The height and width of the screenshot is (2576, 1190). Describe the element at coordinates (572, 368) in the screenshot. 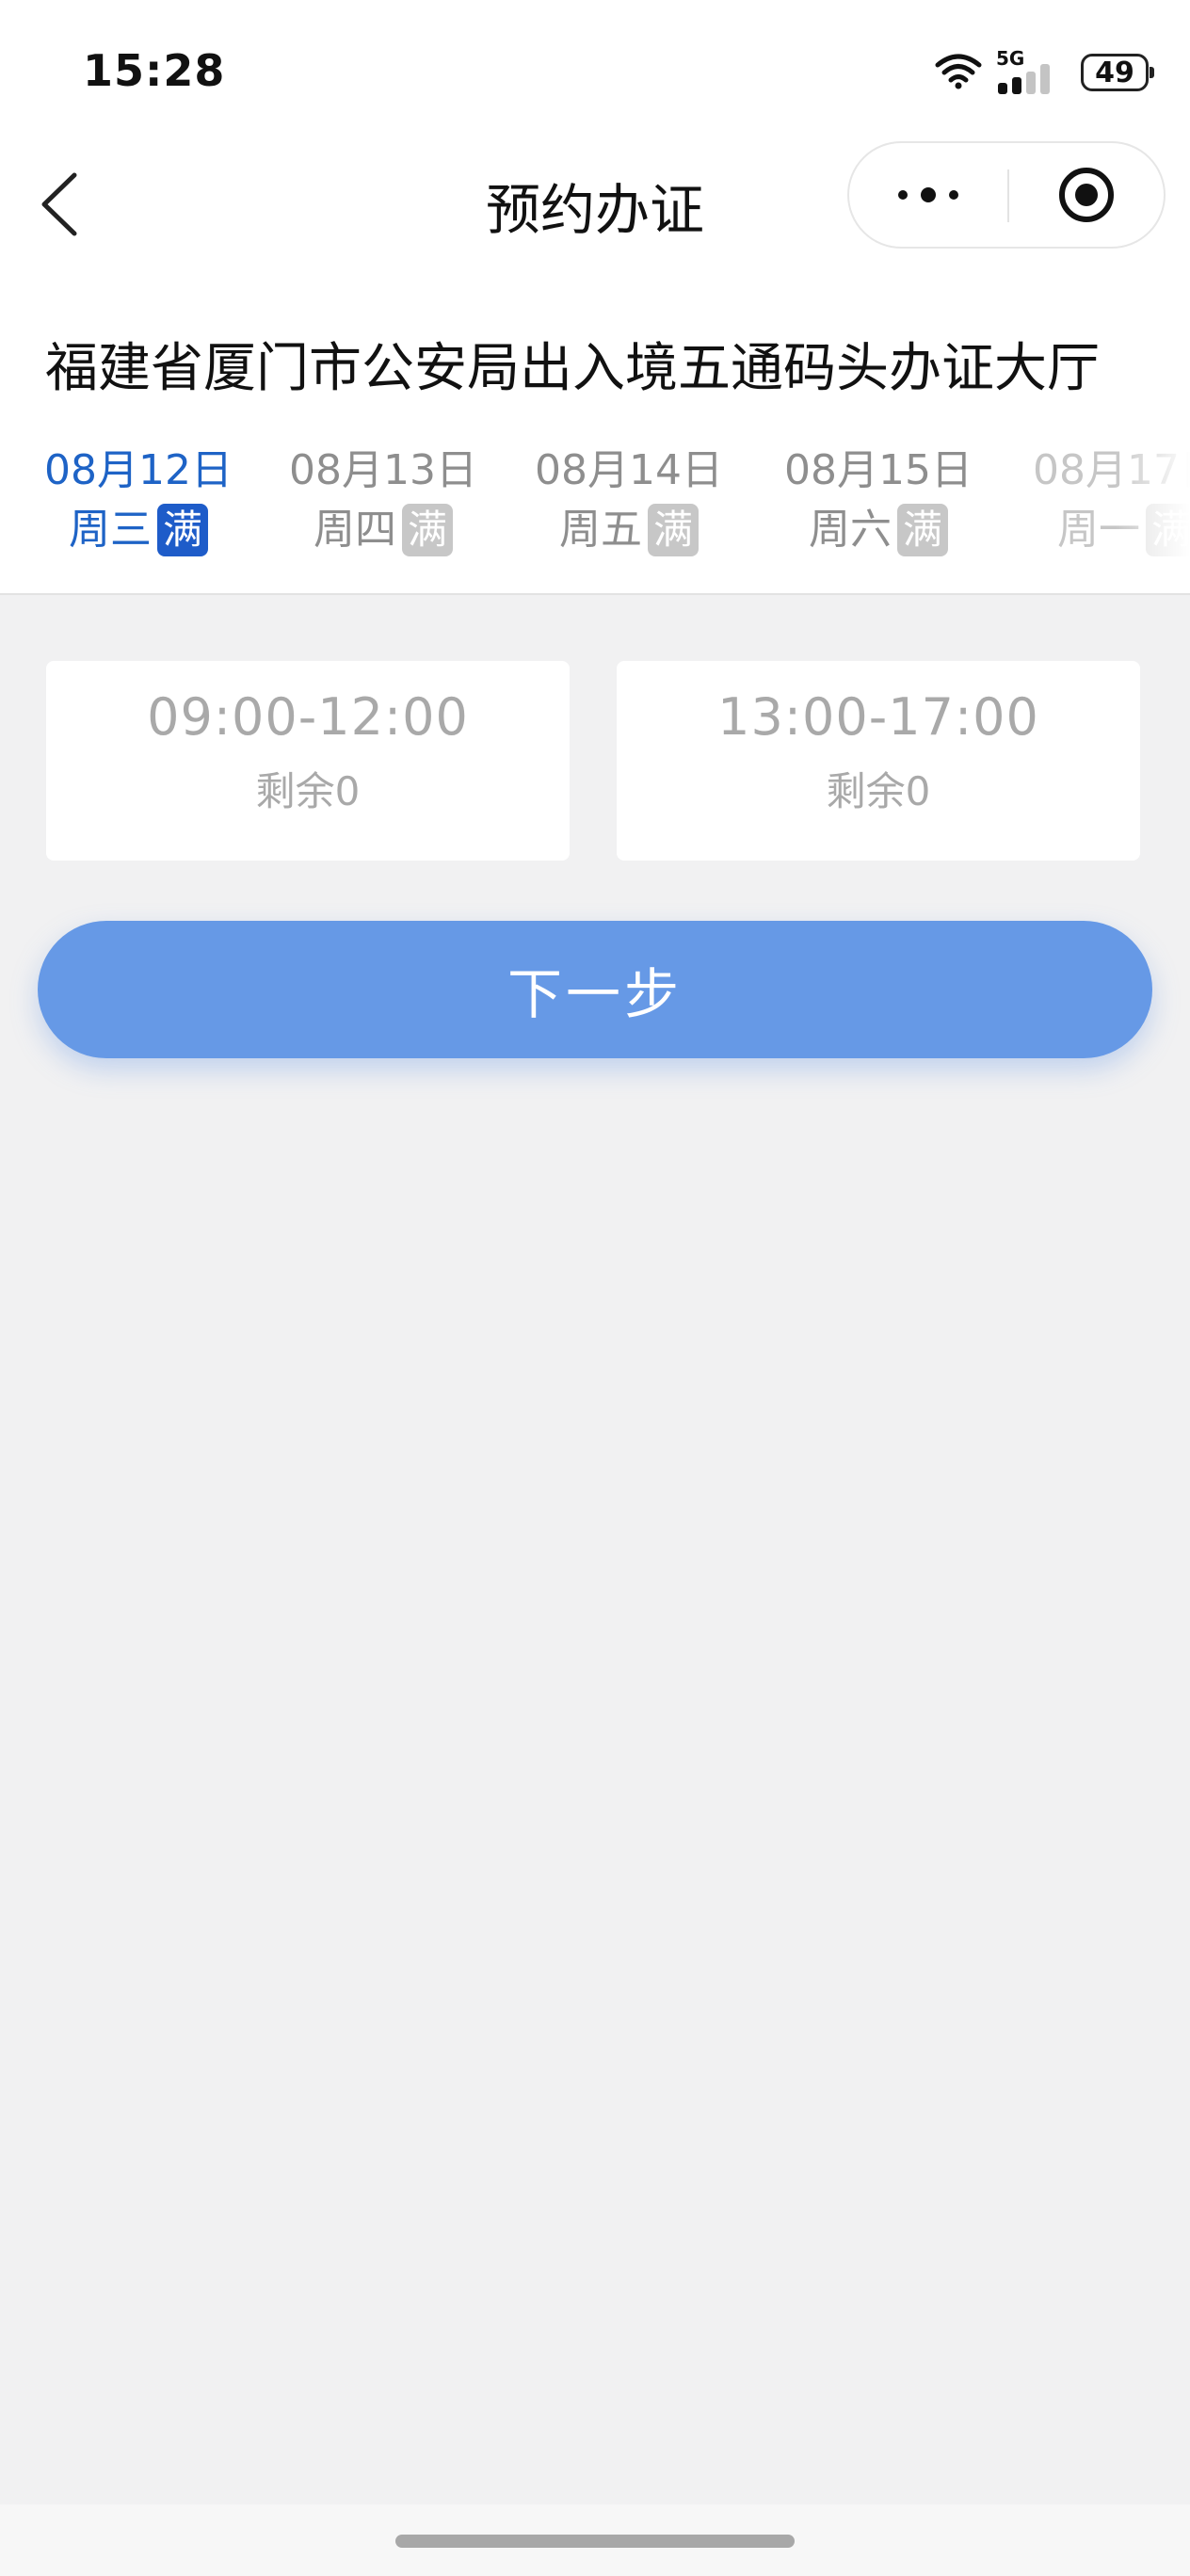

I see `hall-name: 福建省厦门市公安局出入境五通码头办证大厅` at that location.